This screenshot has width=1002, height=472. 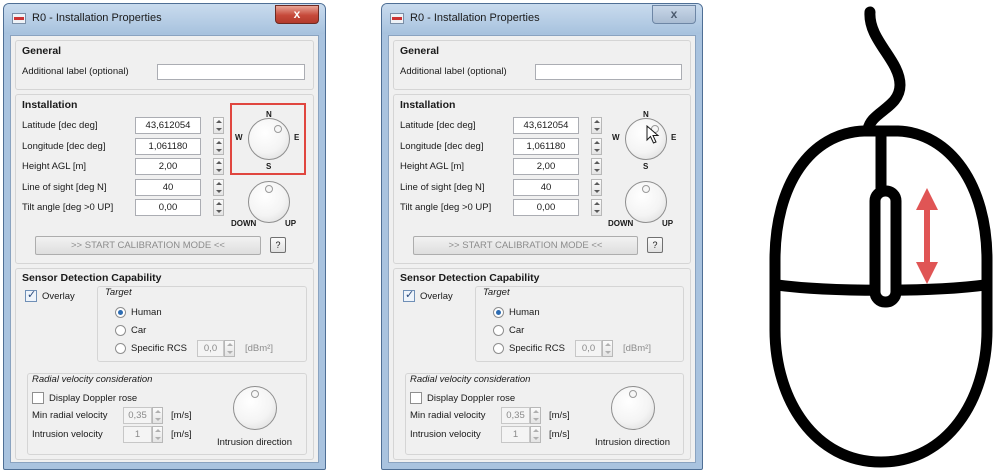 What do you see at coordinates (927, 236) in the screenshot?
I see `scroll-arrow-icon` at bounding box center [927, 236].